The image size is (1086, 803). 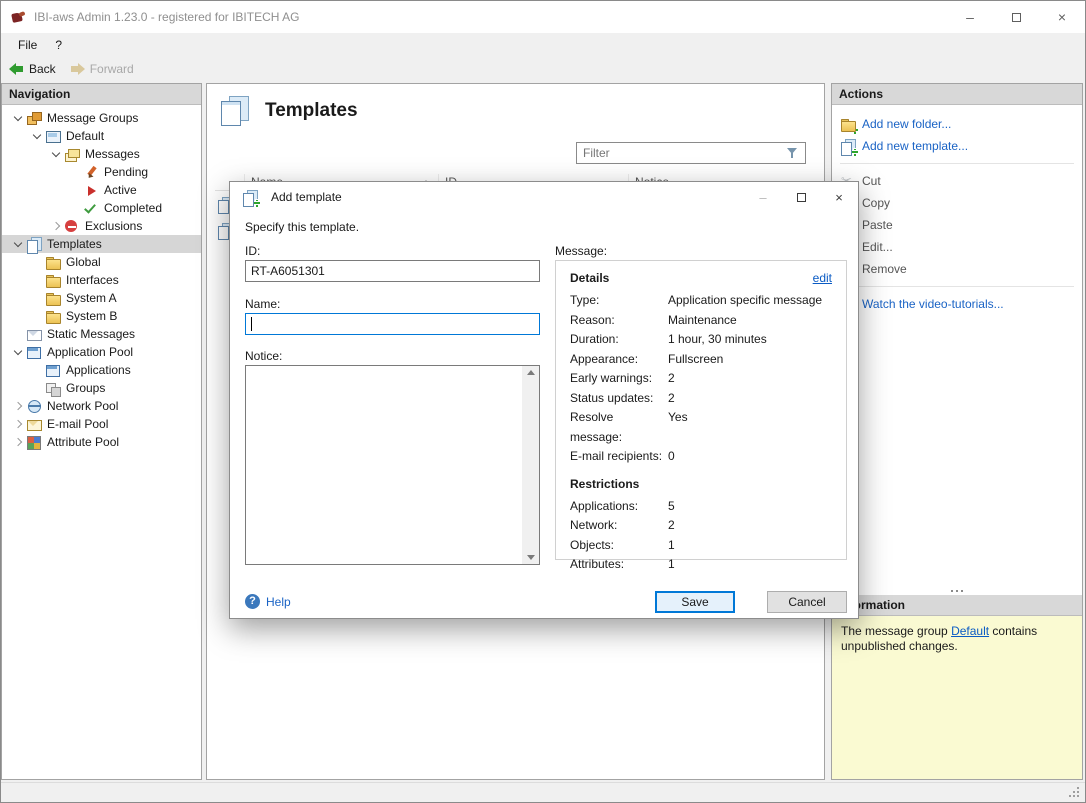 What do you see at coordinates (392, 324) in the screenshot?
I see `name-input` at bounding box center [392, 324].